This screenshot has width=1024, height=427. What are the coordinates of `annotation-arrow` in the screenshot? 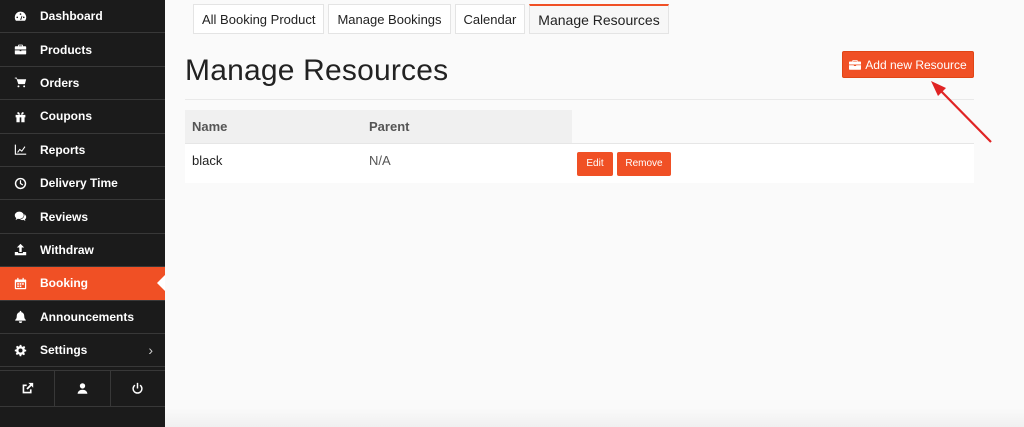 It's located at (961, 112).